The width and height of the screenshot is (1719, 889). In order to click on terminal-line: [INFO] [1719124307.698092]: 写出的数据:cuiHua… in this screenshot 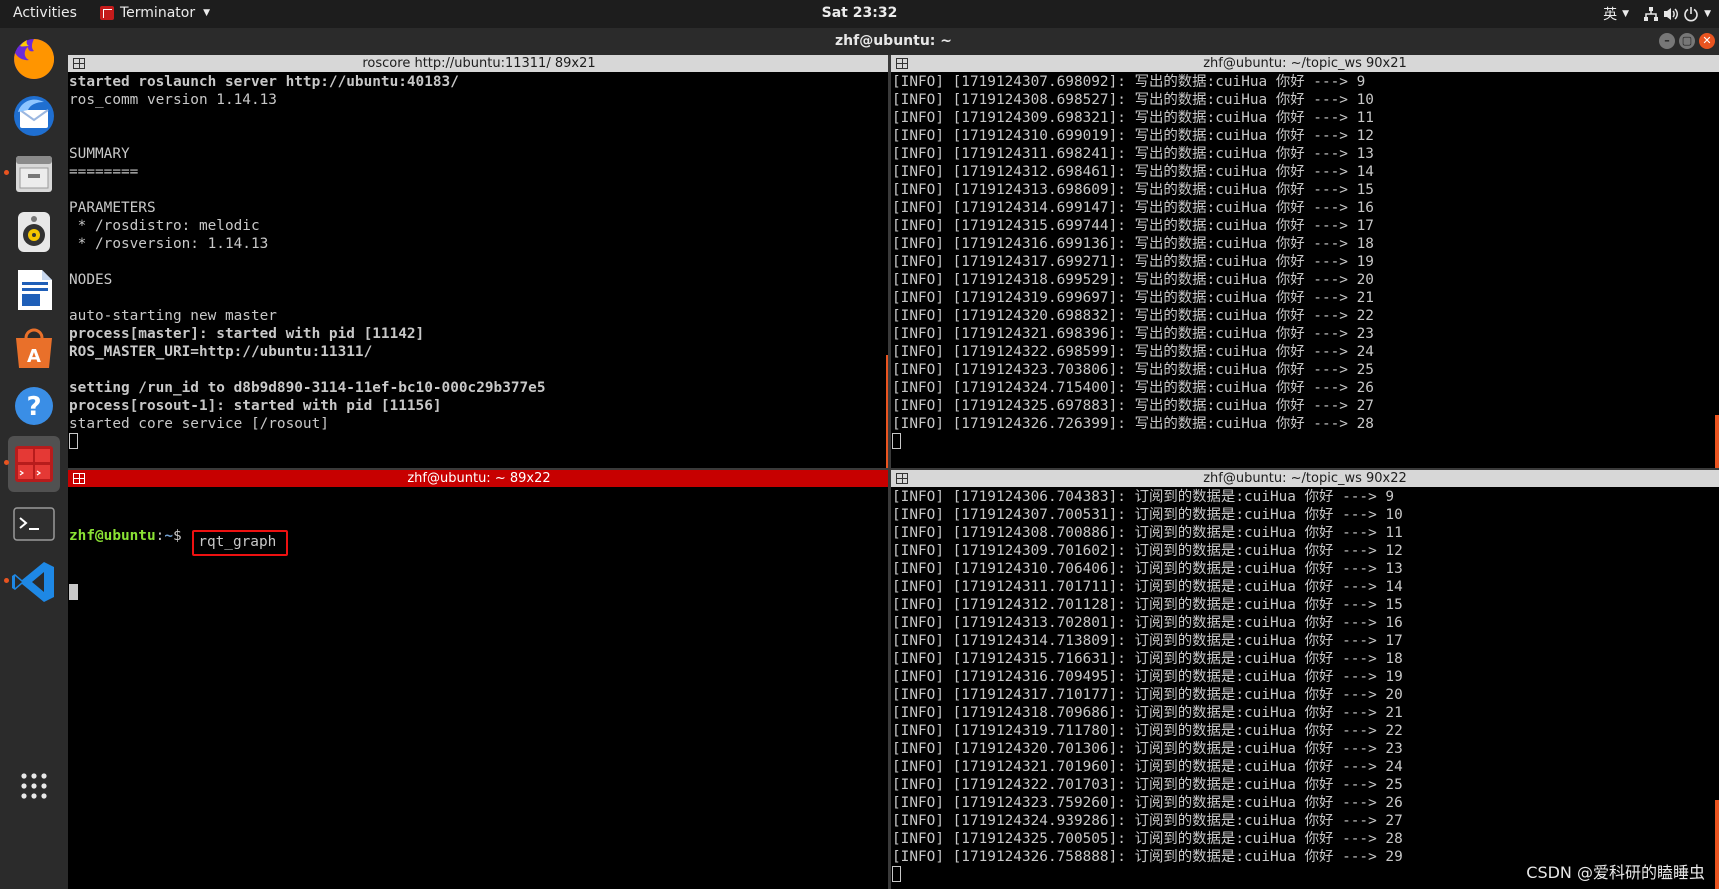, I will do `click(1129, 82)`.